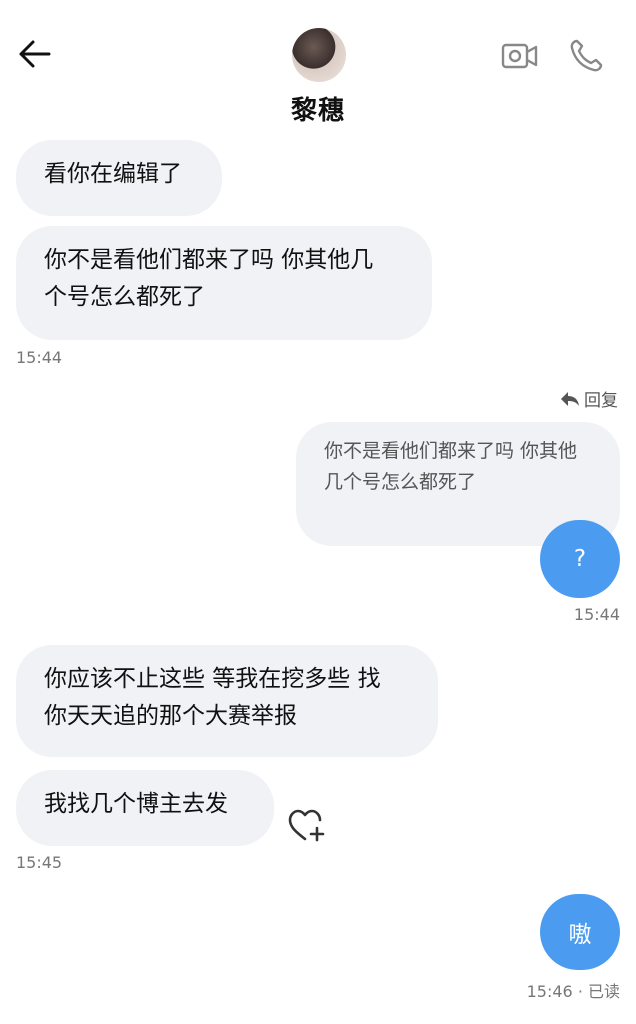 This screenshot has height=1024, width=636. I want to click on read-receipt: 15:46 · 已读, so click(573, 991).